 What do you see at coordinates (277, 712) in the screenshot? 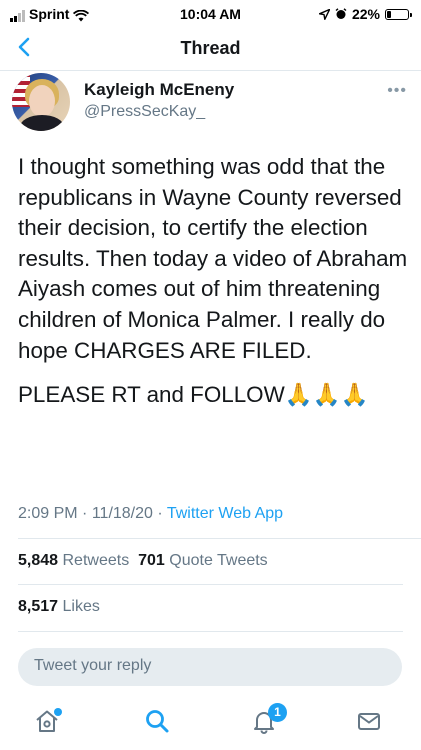
I see `notifications-badge: 1` at bounding box center [277, 712].